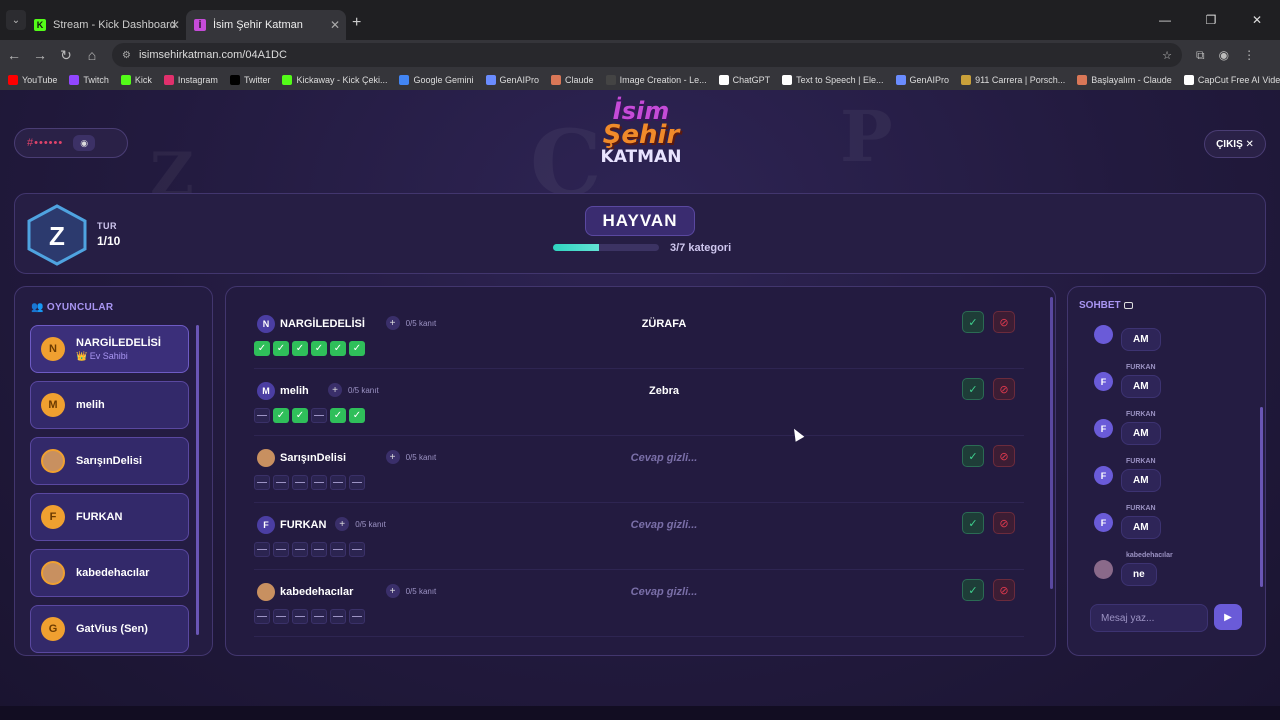  Describe the element at coordinates (751, 80) in the screenshot. I see `bookmark-label: ChatGPT` at that location.